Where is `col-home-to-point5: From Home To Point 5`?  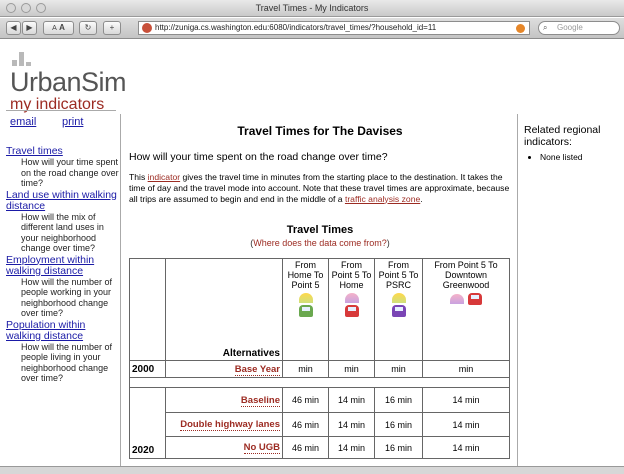 col-home-to-point5: From Home To Point 5 is located at coordinates (305, 309).